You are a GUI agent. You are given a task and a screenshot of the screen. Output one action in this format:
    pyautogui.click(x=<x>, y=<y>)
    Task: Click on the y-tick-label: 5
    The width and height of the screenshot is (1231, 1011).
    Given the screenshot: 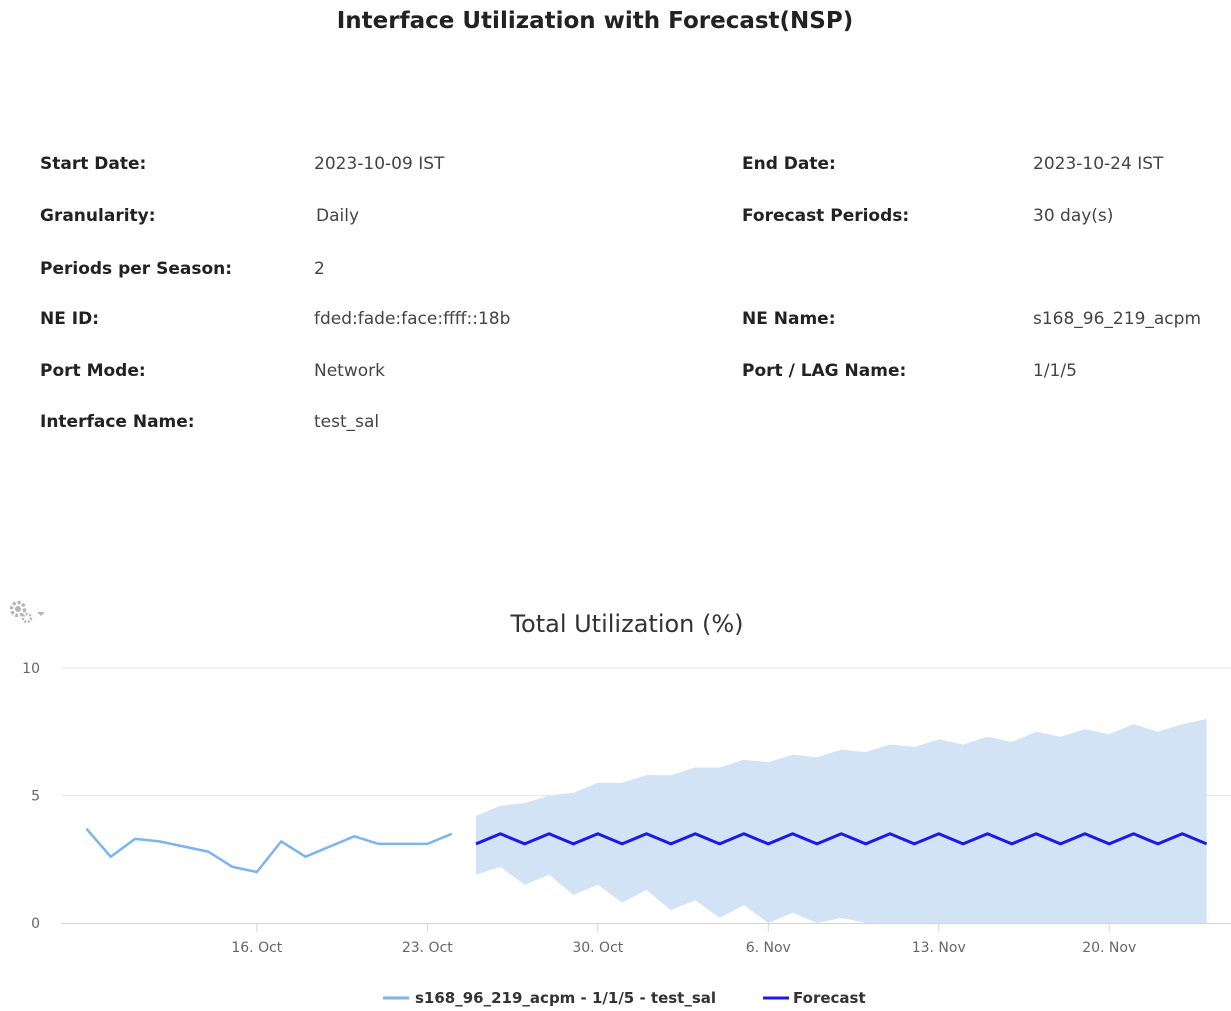 What is the action you would take?
    pyautogui.click(x=35, y=797)
    